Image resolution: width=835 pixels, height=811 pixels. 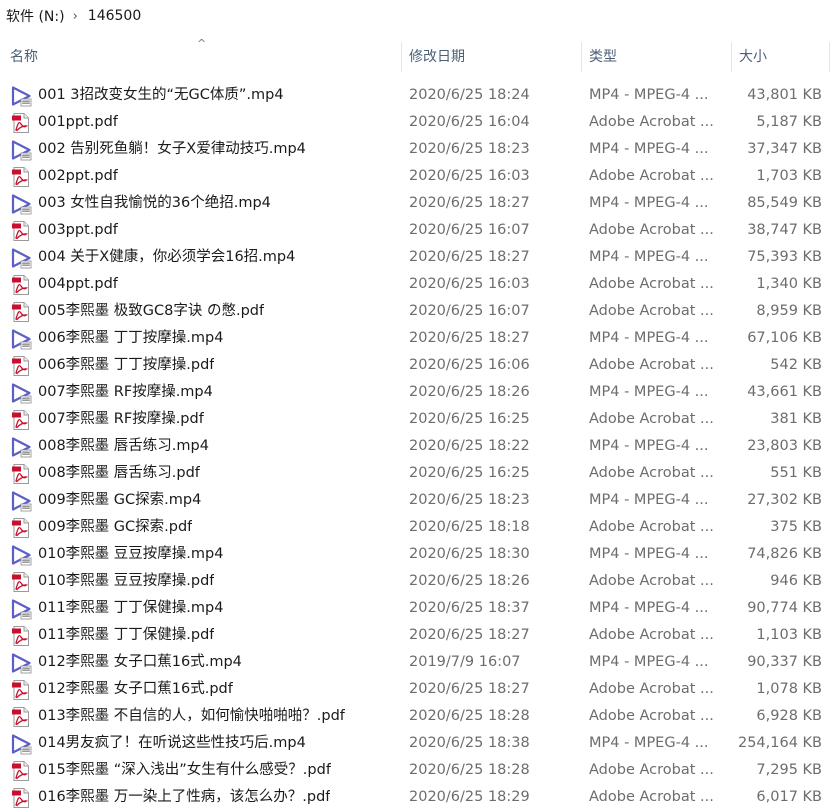 What do you see at coordinates (172, 149) in the screenshot?
I see `file-name: 002 告别死鱼躺！女子X爱律动技巧.mp4` at bounding box center [172, 149].